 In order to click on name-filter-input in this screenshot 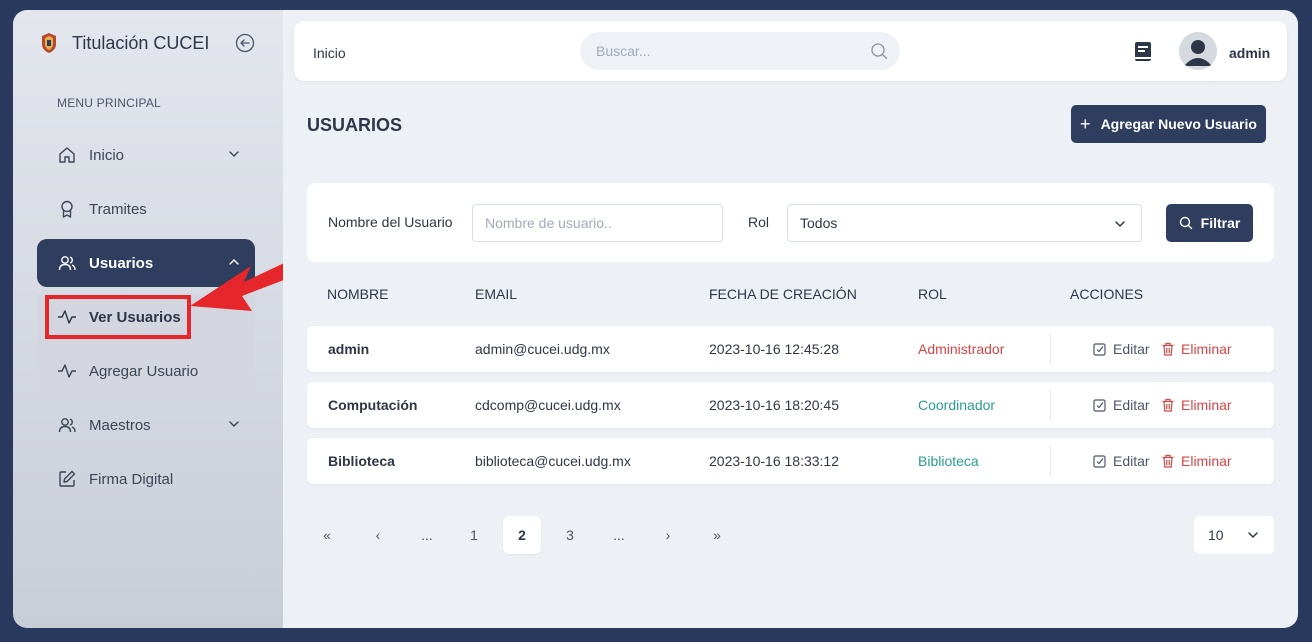, I will do `click(597, 223)`.